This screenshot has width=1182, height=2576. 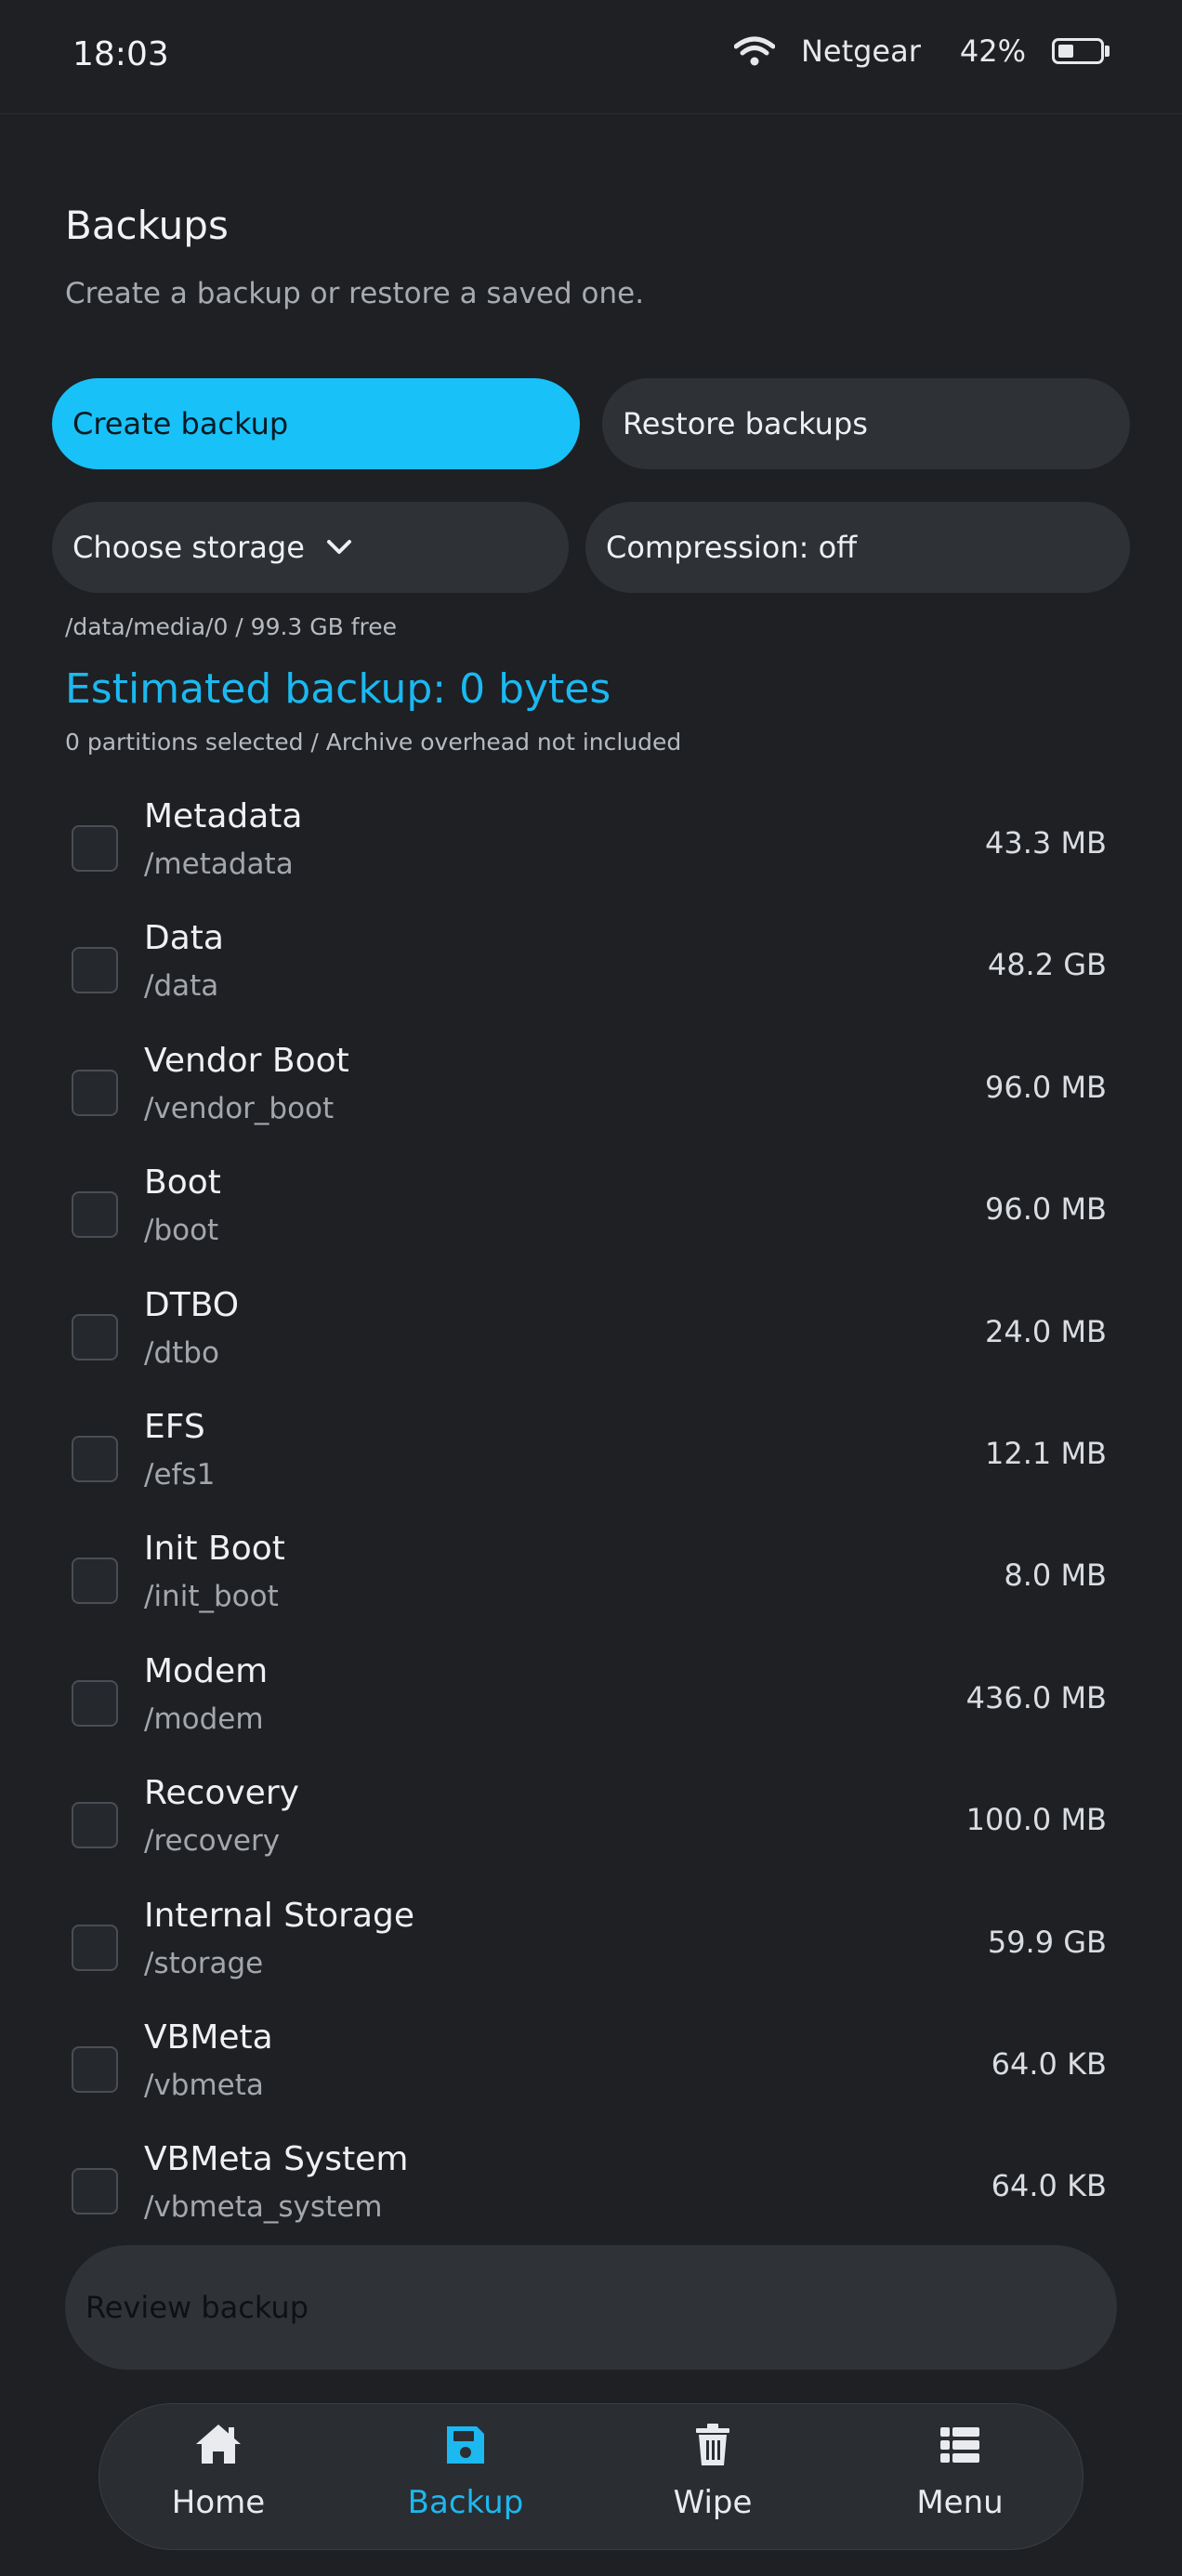 I want to click on partition-name: Init Boot, so click(x=214, y=1549).